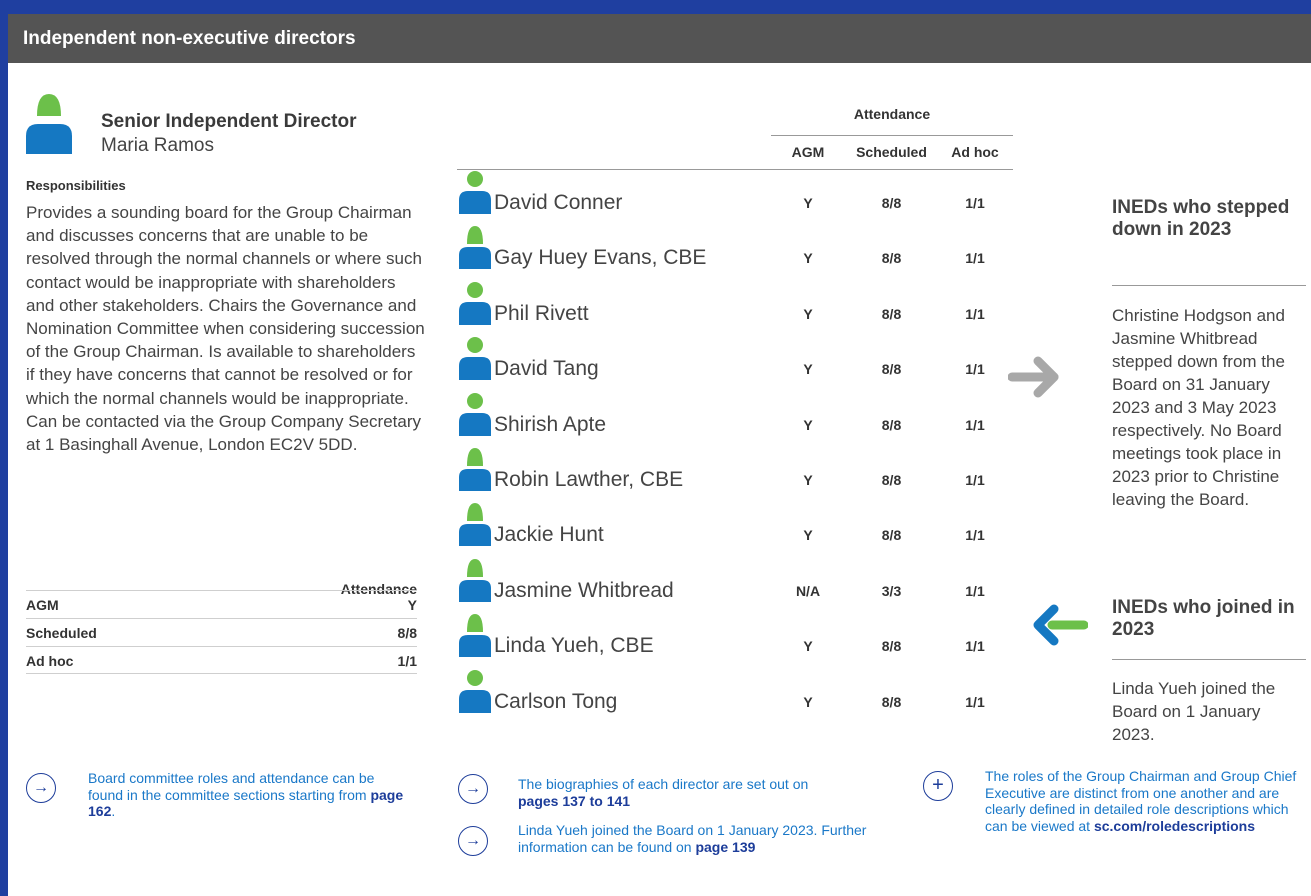 This screenshot has height=896, width=1311. I want to click on attendance-label: Ad hoc, so click(50, 661).